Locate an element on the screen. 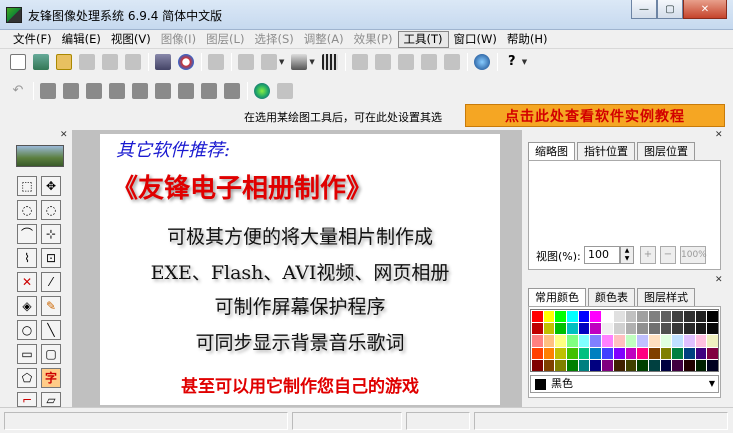 This screenshot has height=433, width=733. rectangle-icon: ▭ is located at coordinates (27, 354).